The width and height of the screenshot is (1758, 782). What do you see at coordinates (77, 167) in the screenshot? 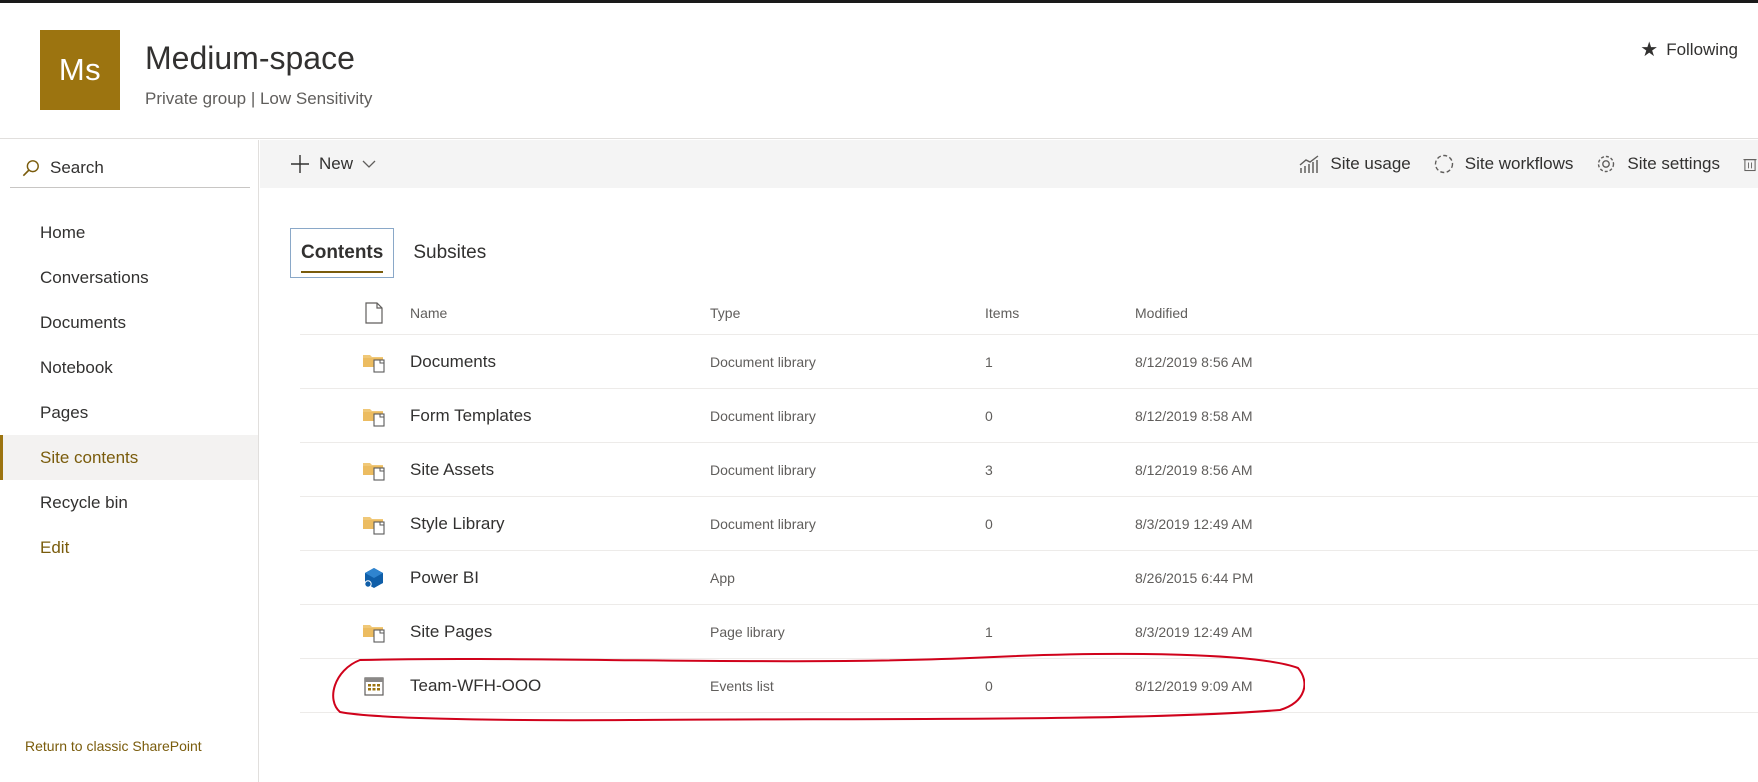
I see `search-label: Search` at bounding box center [77, 167].